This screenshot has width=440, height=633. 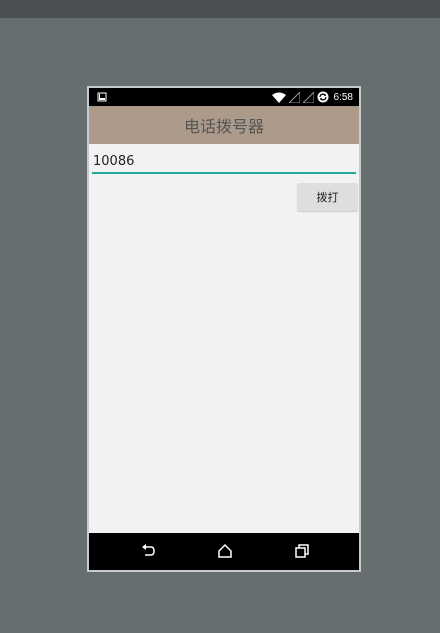 I want to click on recents-icon, so click(x=302, y=551).